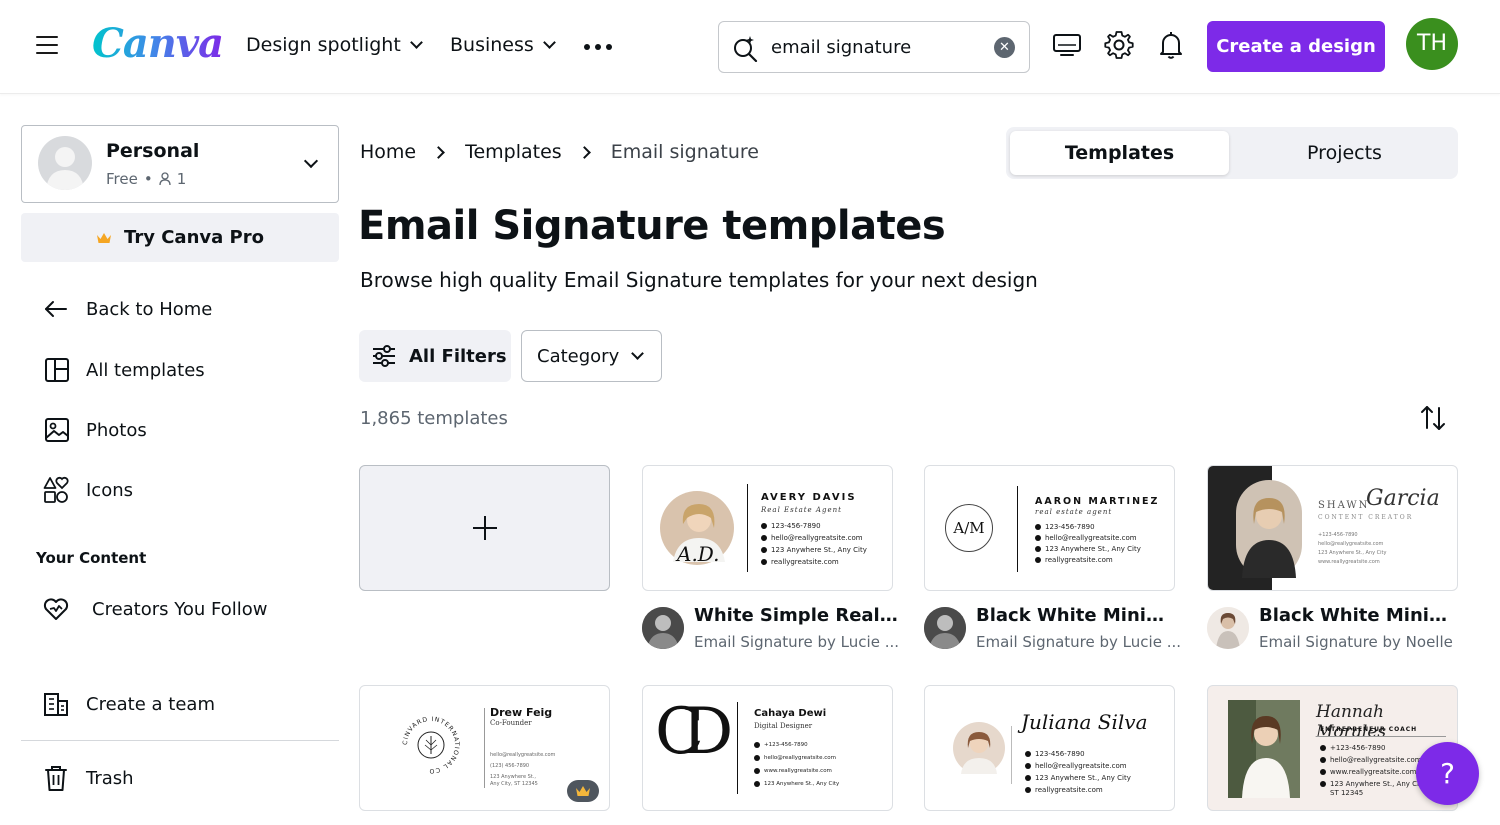  I want to click on templates-projects-toggle: Templates Projects, so click(1232, 153).